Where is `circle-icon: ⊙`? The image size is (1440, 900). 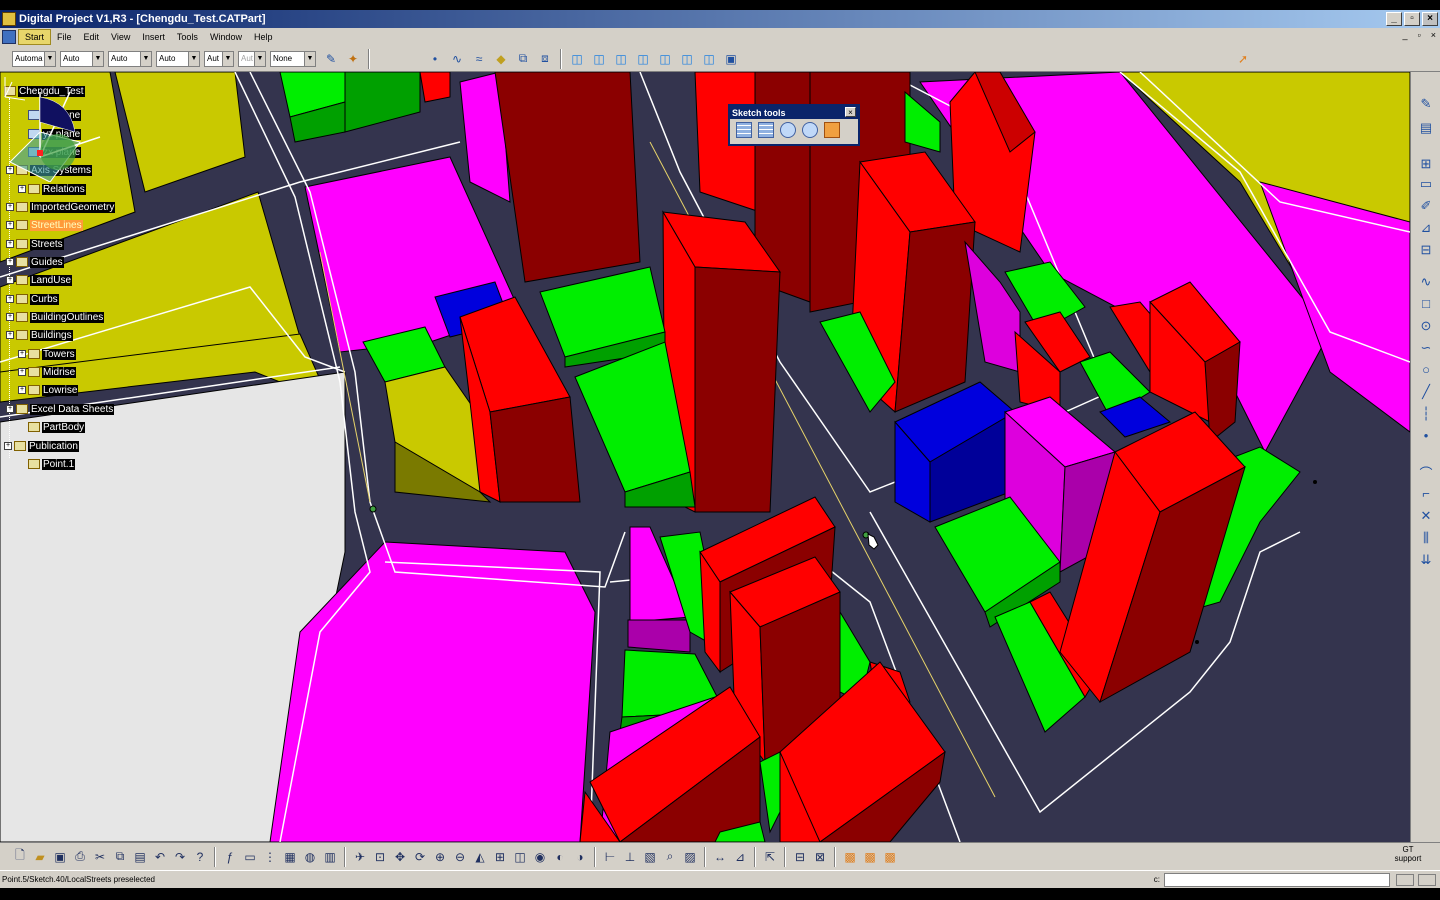 circle-icon: ⊙ is located at coordinates (1426, 326).